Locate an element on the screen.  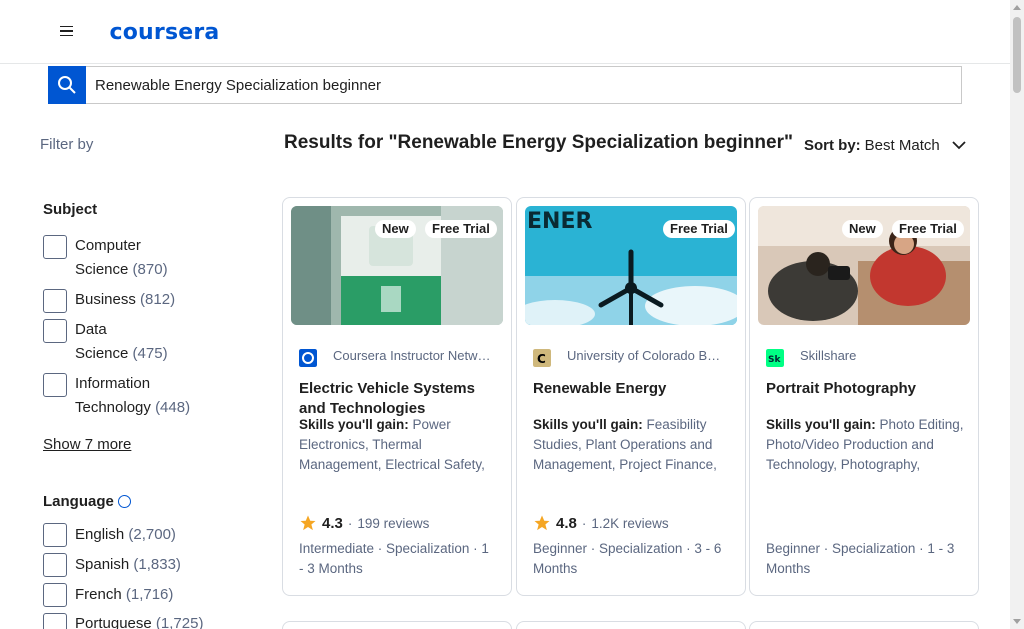
svg-text: Sk is located at coordinates (774, 360).